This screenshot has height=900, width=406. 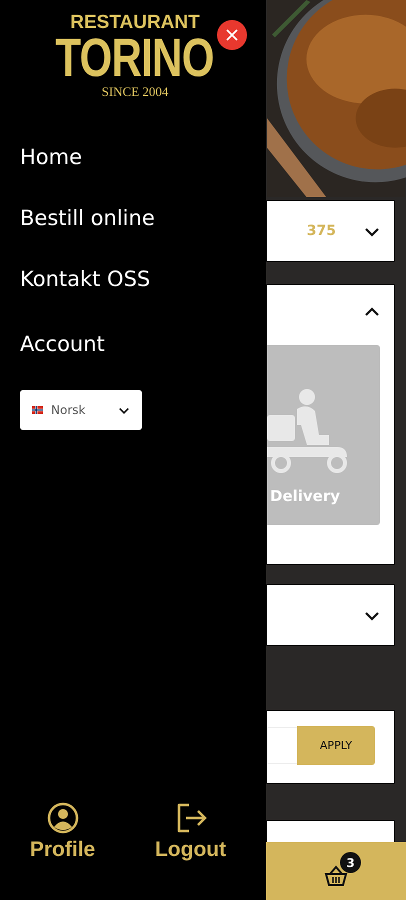 What do you see at coordinates (51, 157) in the screenshot?
I see `menu-item: Home` at bounding box center [51, 157].